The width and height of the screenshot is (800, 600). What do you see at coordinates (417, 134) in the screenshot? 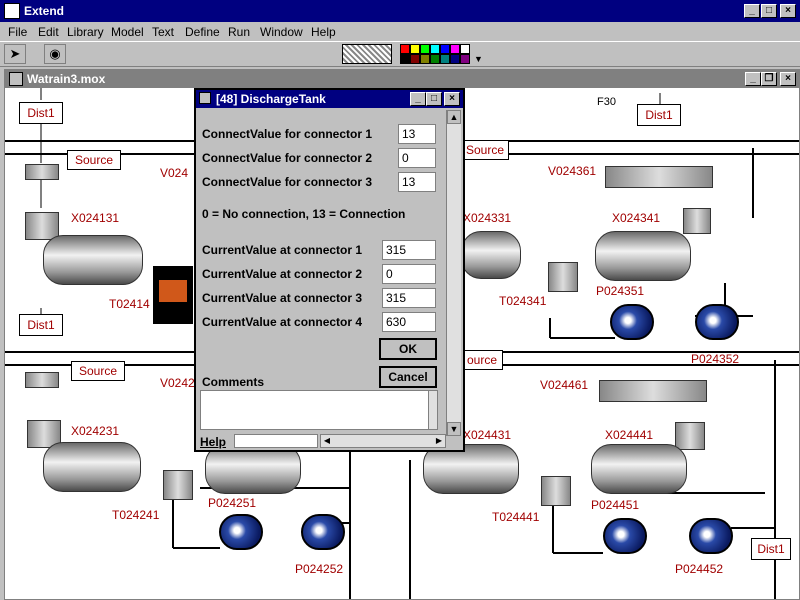
I see `connect-value-1-input` at bounding box center [417, 134].